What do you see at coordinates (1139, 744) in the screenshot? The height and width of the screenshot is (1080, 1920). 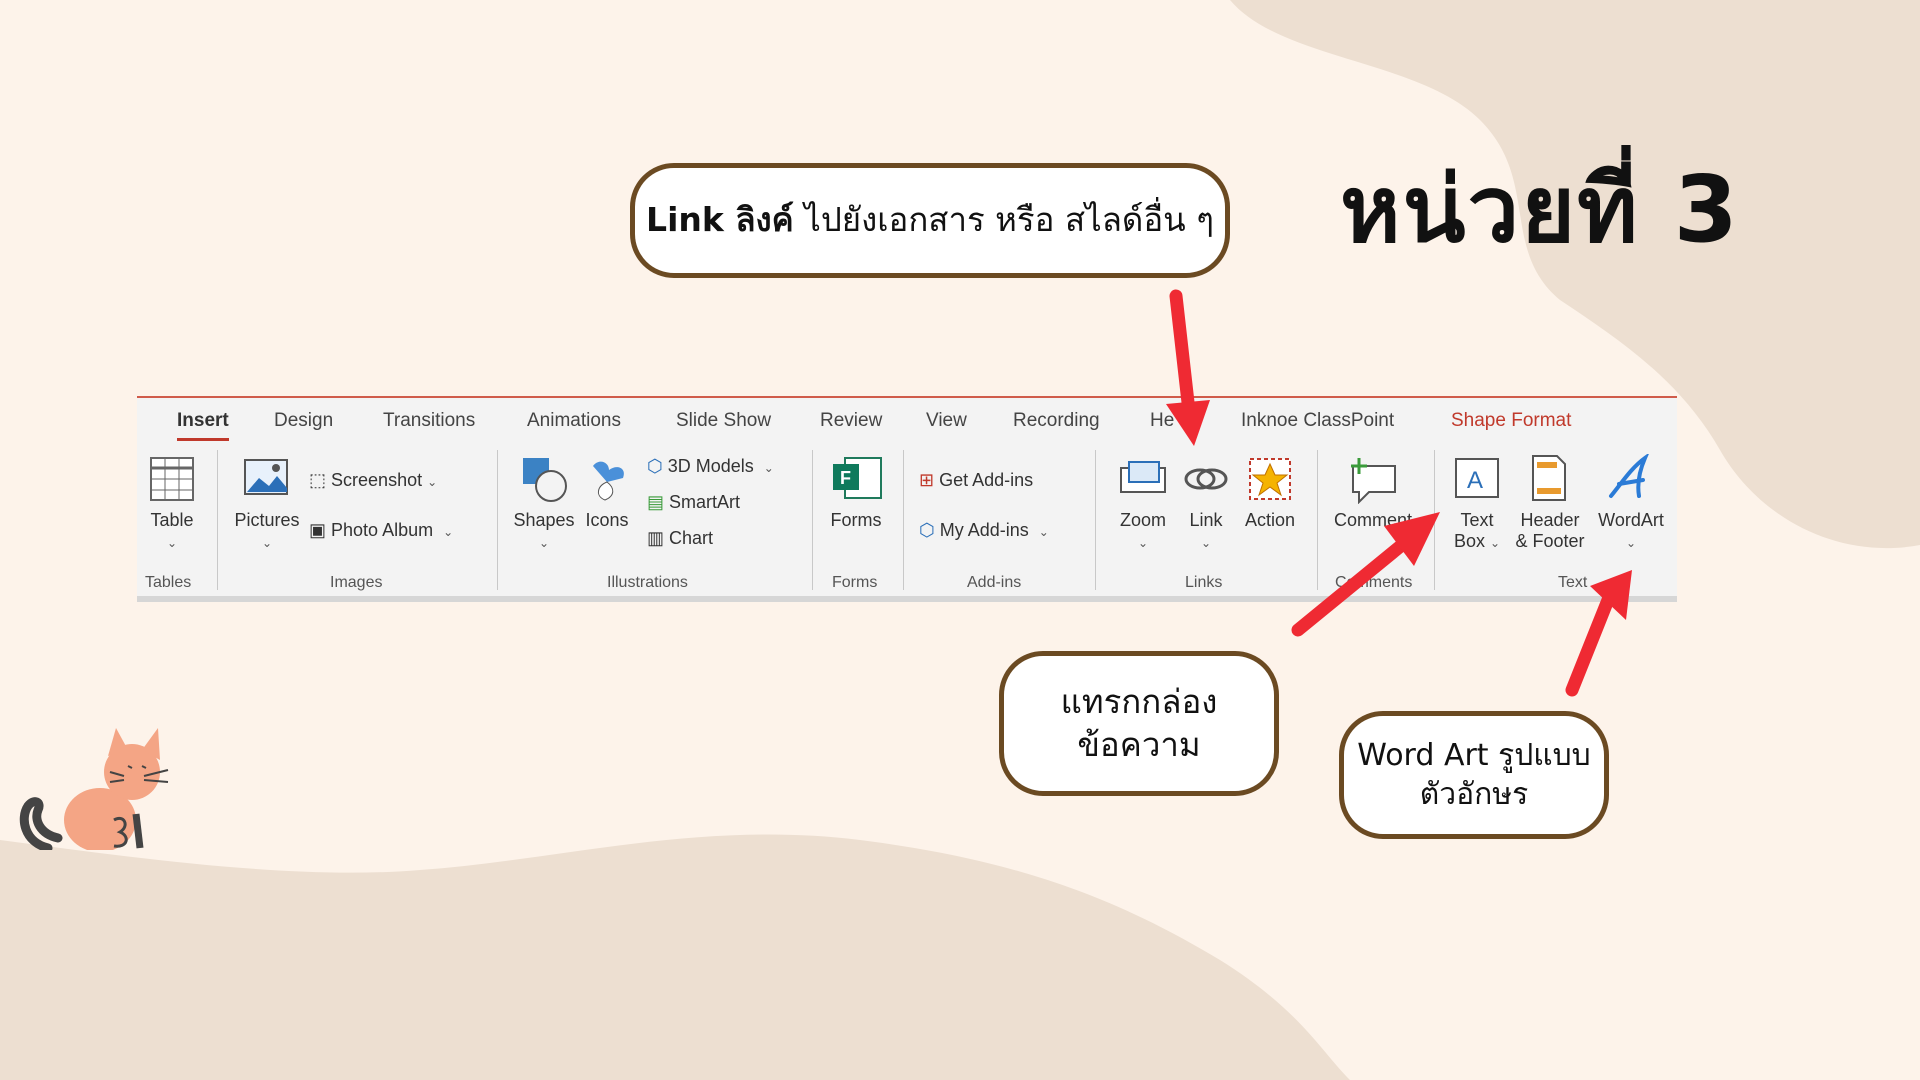 I see `textbox-callout-line2: ข้อความ` at bounding box center [1139, 744].